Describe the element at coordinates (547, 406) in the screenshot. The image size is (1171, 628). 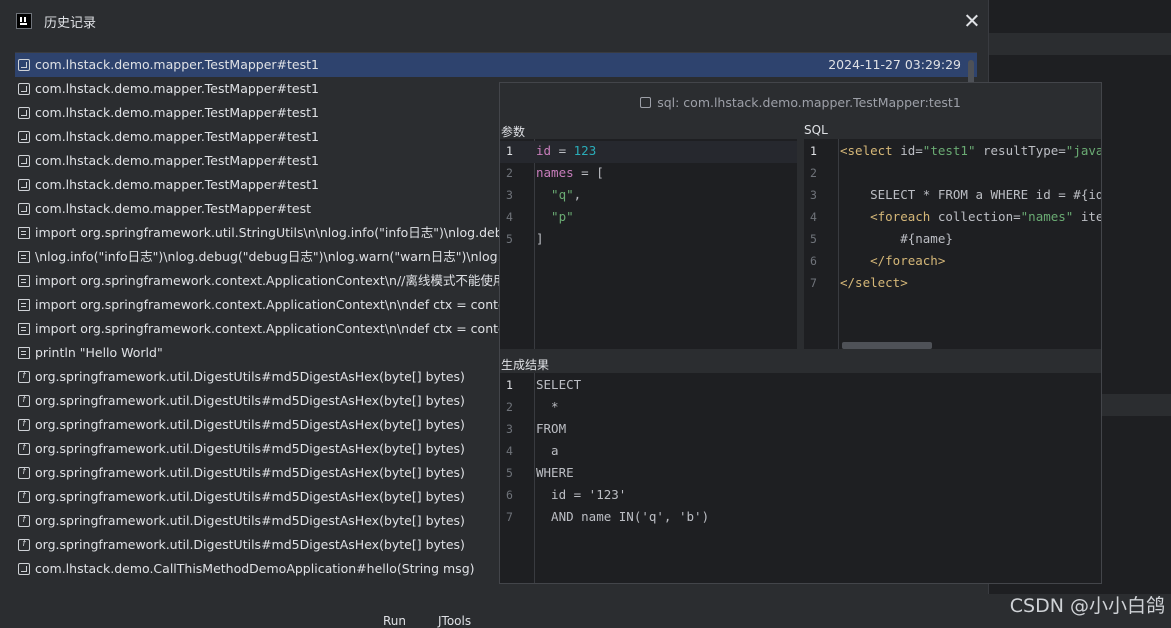
I see `code-line: *` at that location.